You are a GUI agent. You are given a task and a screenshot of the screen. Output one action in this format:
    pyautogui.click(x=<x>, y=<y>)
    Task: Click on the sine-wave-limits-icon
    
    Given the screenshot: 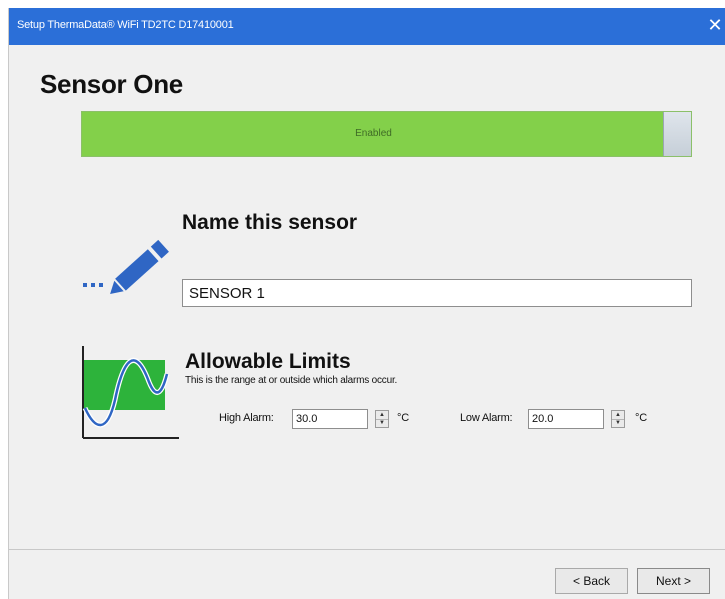 What is the action you would take?
    pyautogui.click(x=130, y=392)
    